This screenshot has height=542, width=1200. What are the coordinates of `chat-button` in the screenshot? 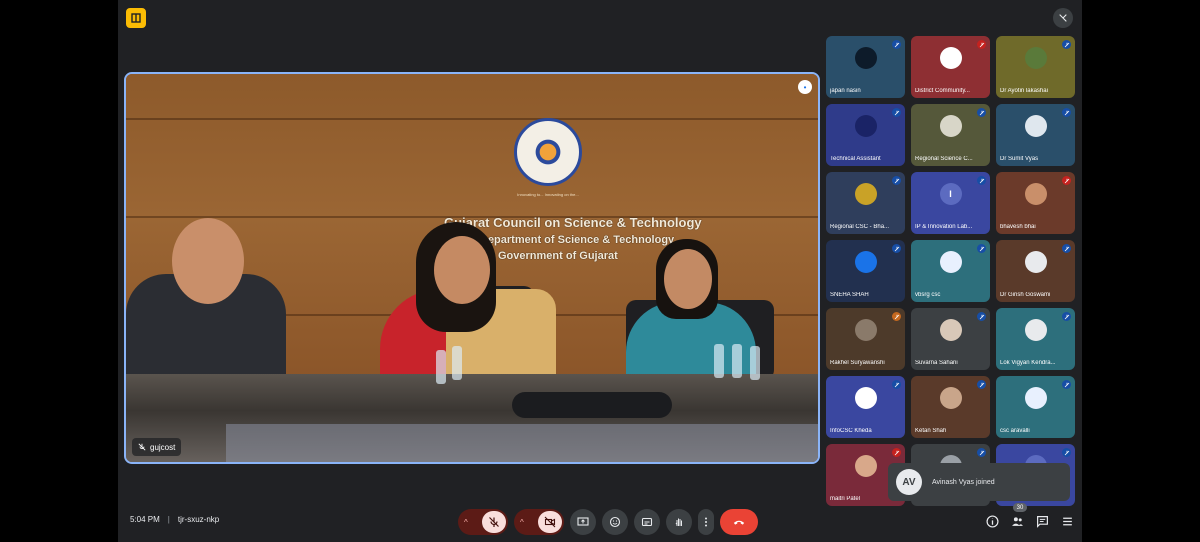 It's located at (1042, 521).